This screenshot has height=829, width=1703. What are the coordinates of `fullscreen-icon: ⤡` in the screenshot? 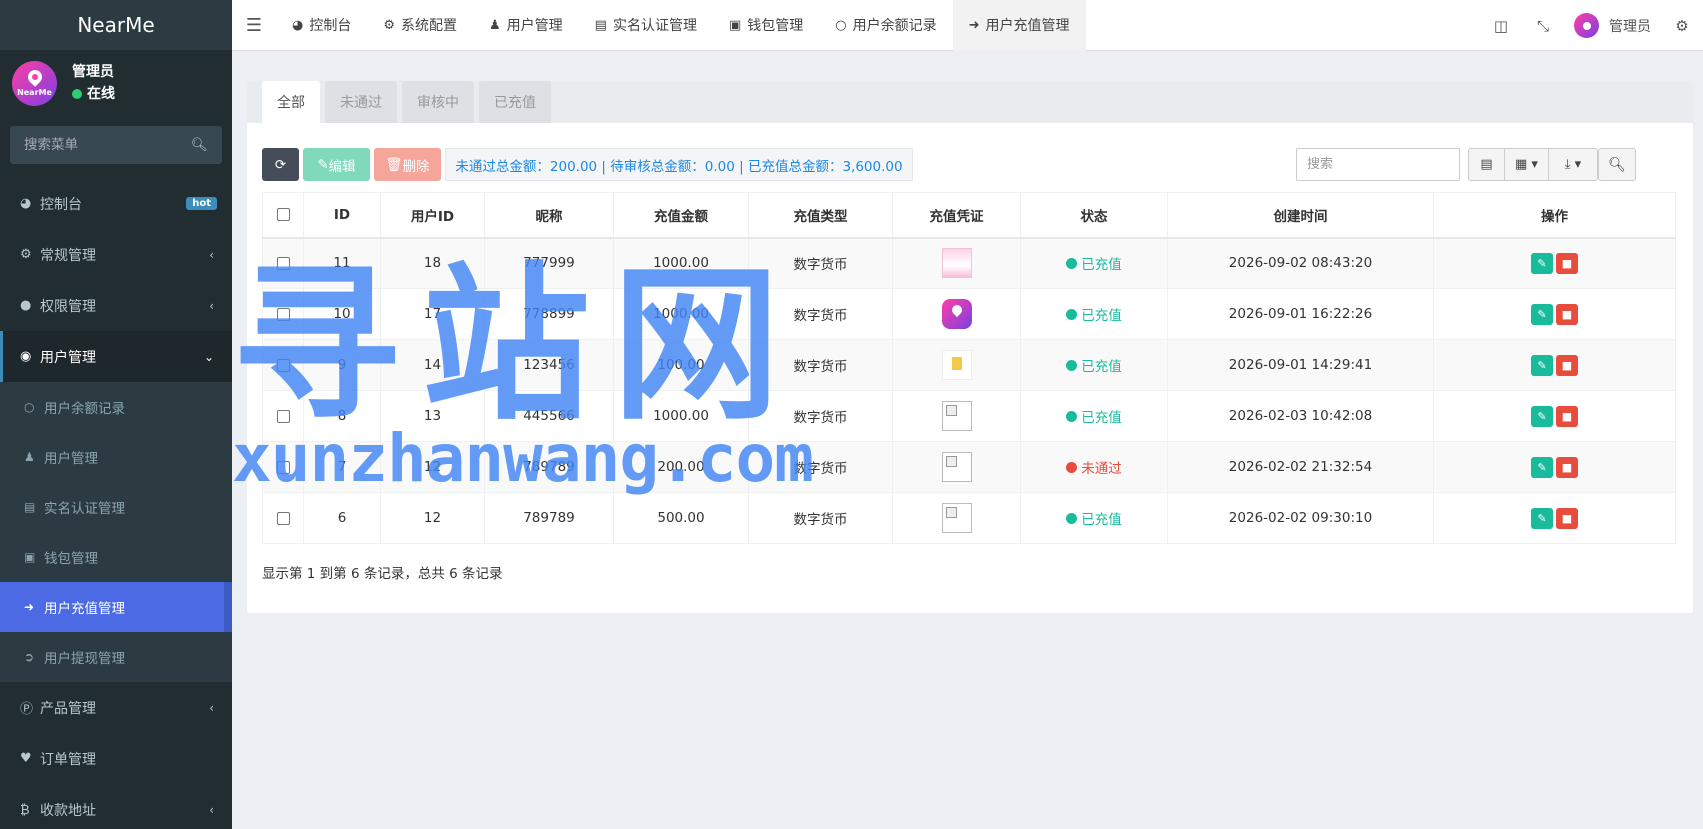 It's located at (1543, 26).